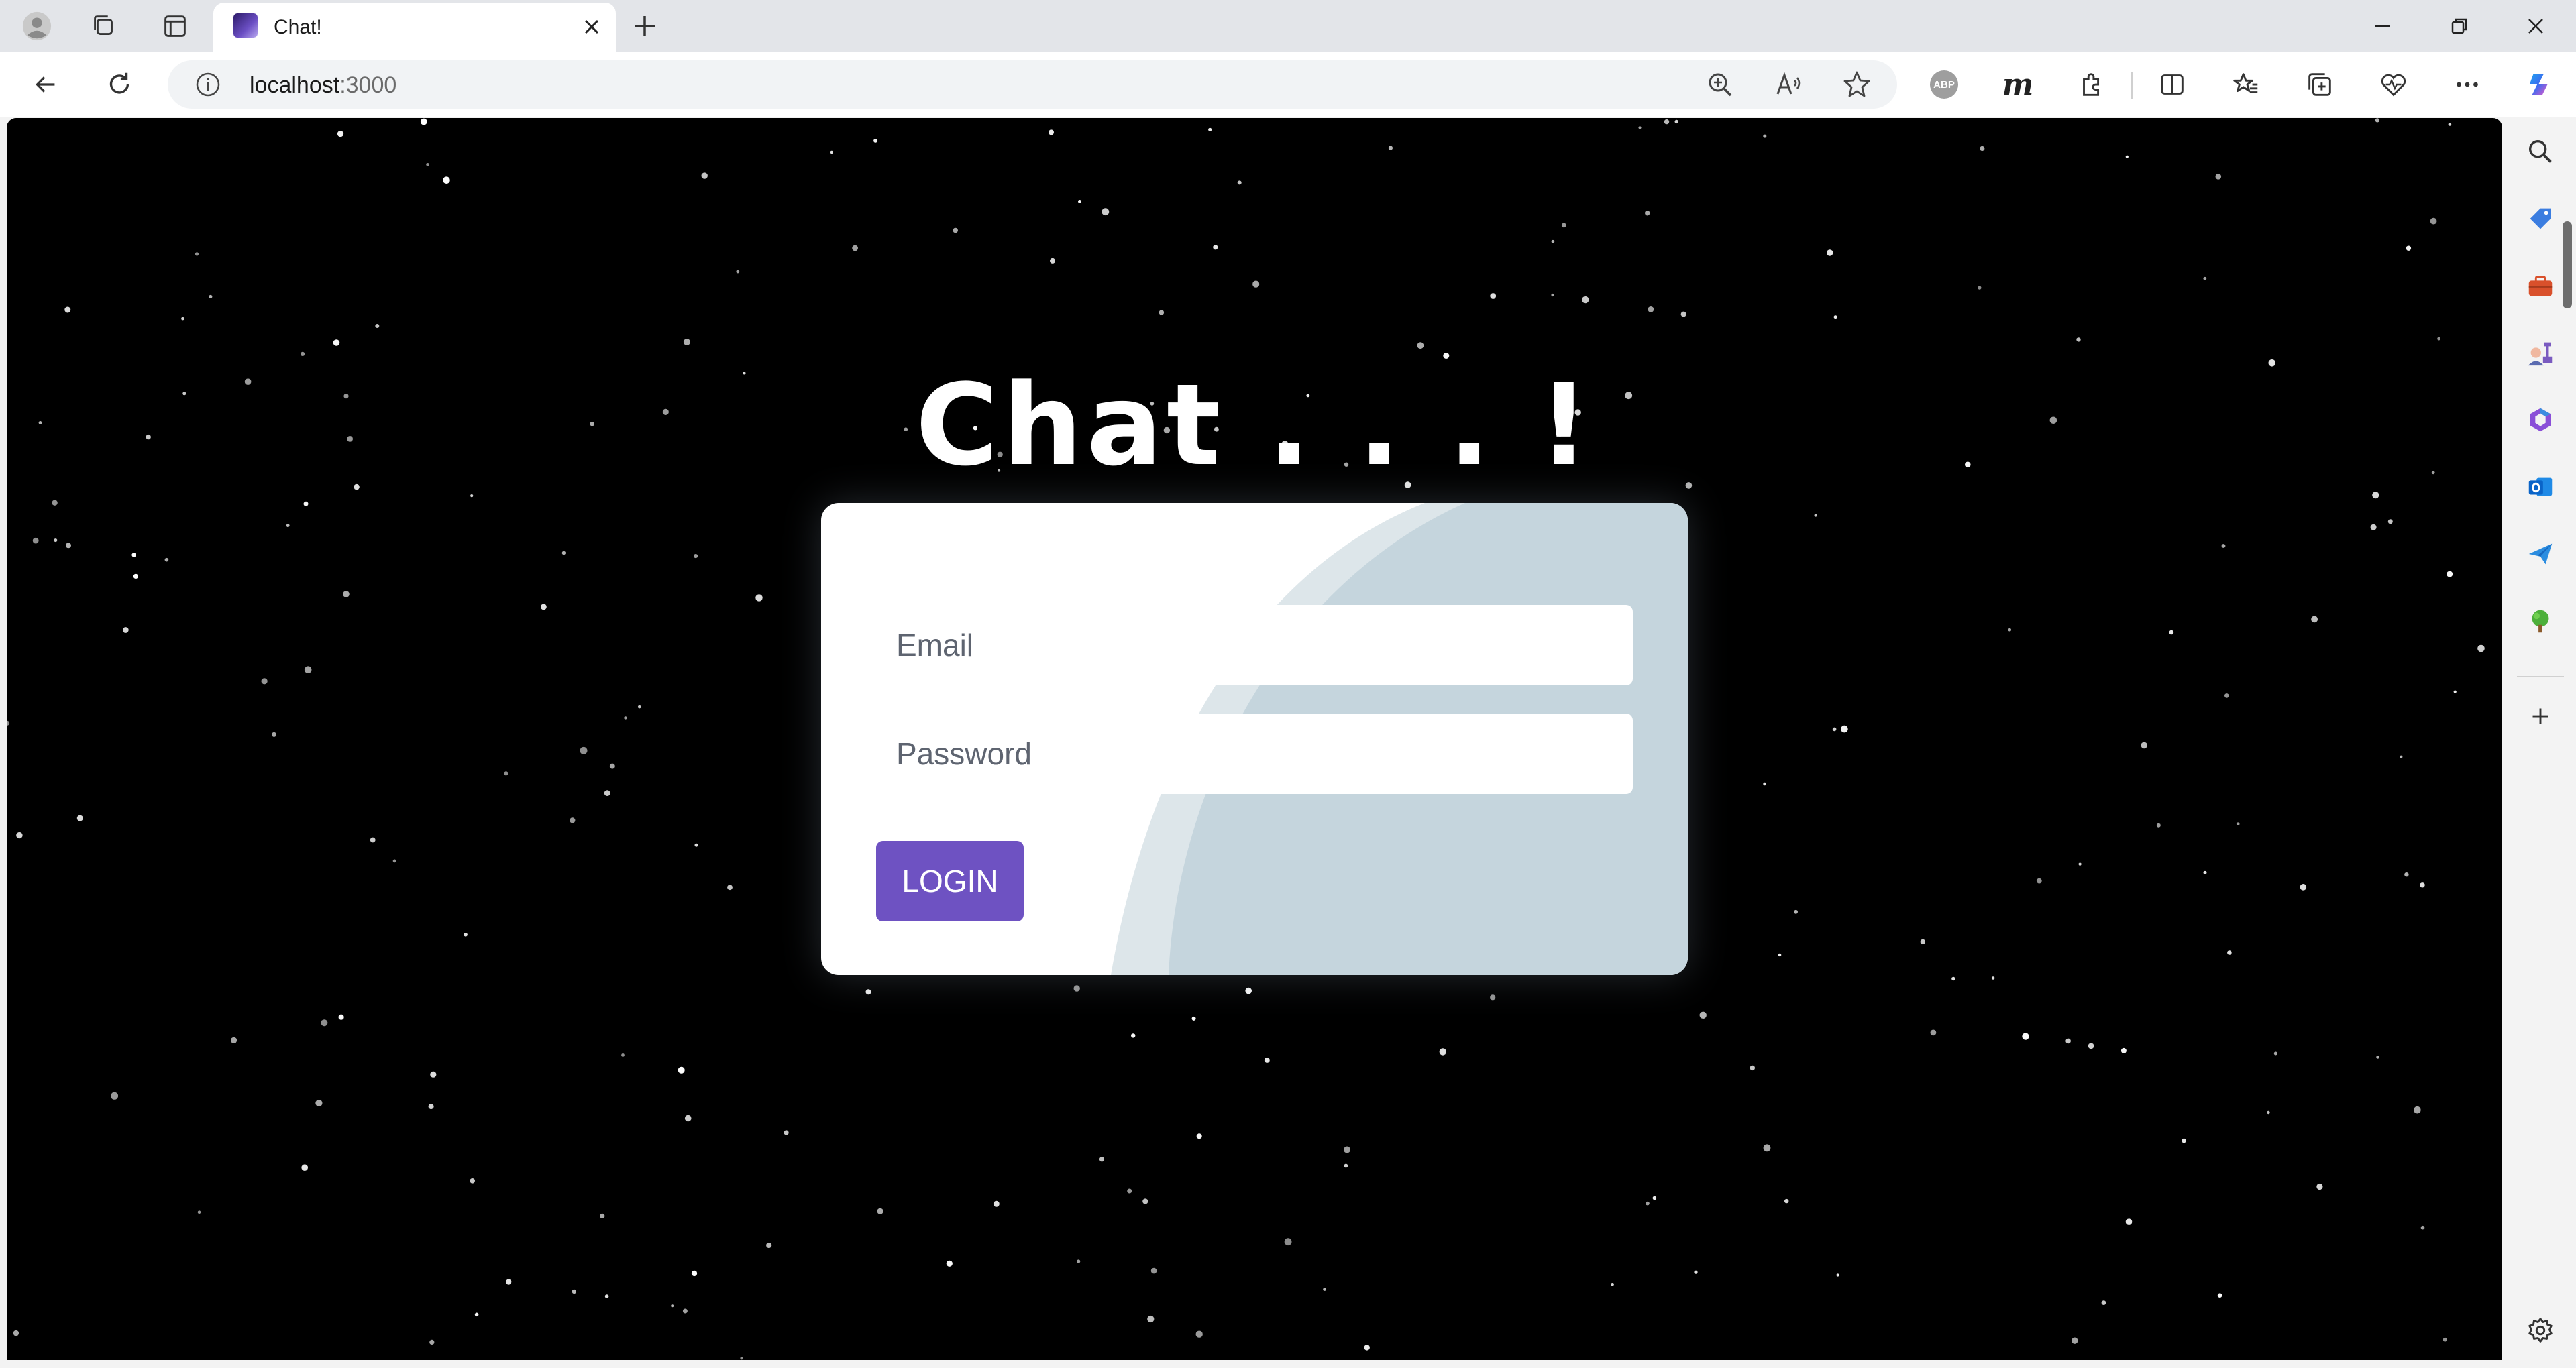  What do you see at coordinates (2017, 84) in the screenshot?
I see `m-extension-icon: m` at bounding box center [2017, 84].